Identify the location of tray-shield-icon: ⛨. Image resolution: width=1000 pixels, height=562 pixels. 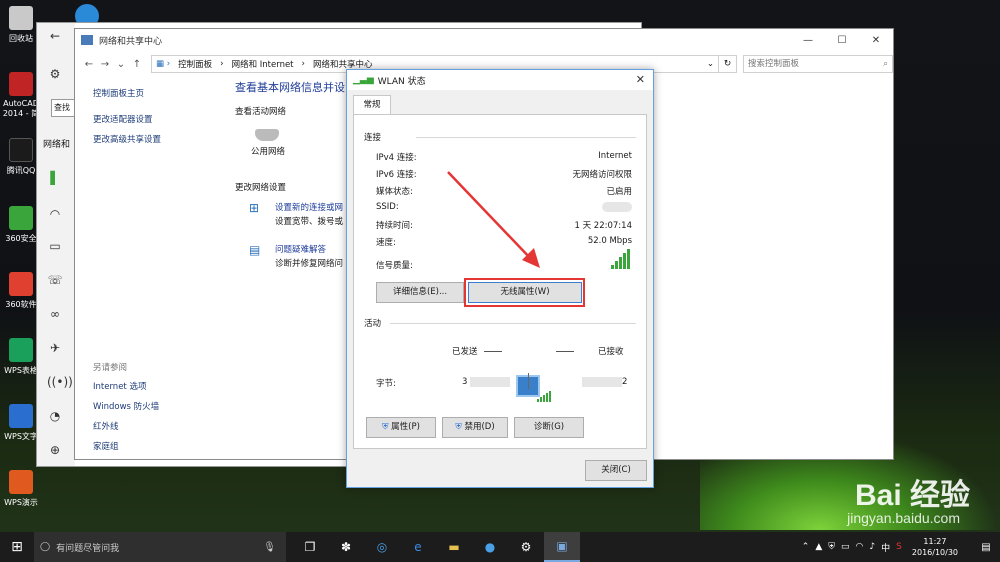
(831, 547).